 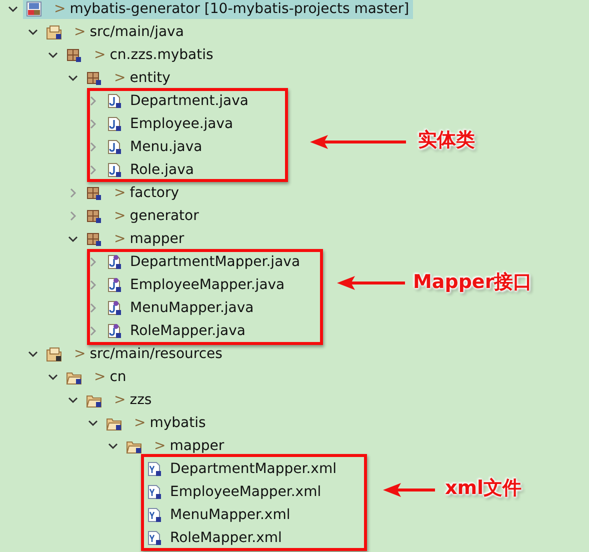 I want to click on tree-item: > mybatis, so click(x=156, y=422).